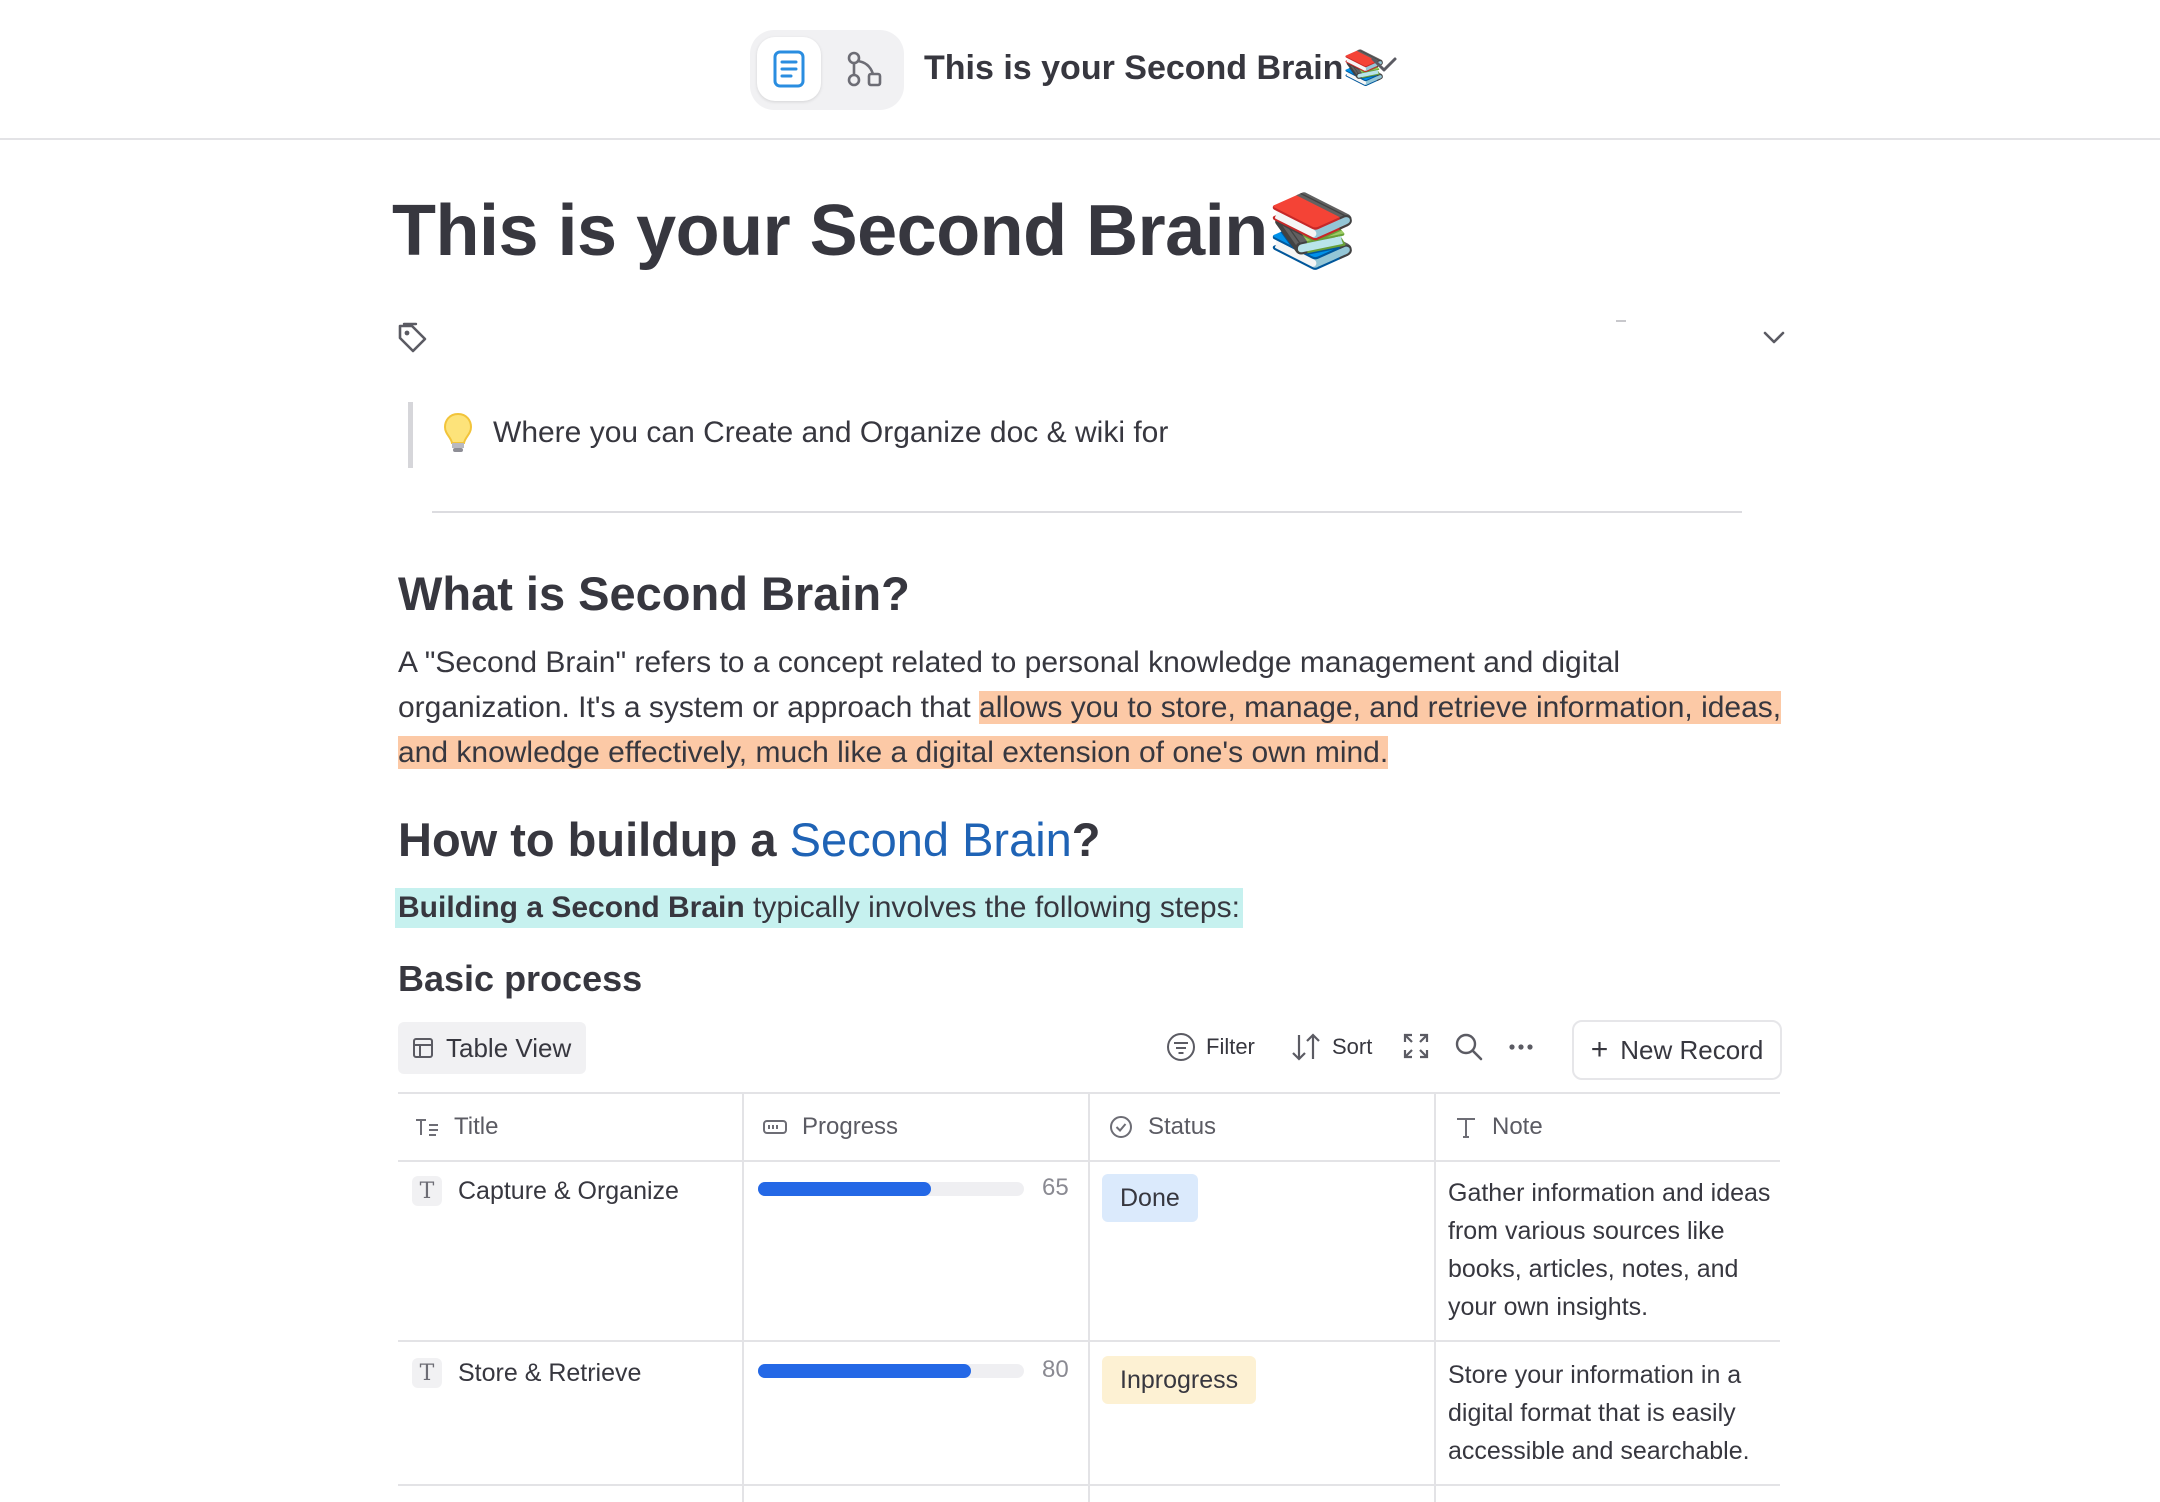  What do you see at coordinates (1086, 839) in the screenshot?
I see `heading-text: ?` at bounding box center [1086, 839].